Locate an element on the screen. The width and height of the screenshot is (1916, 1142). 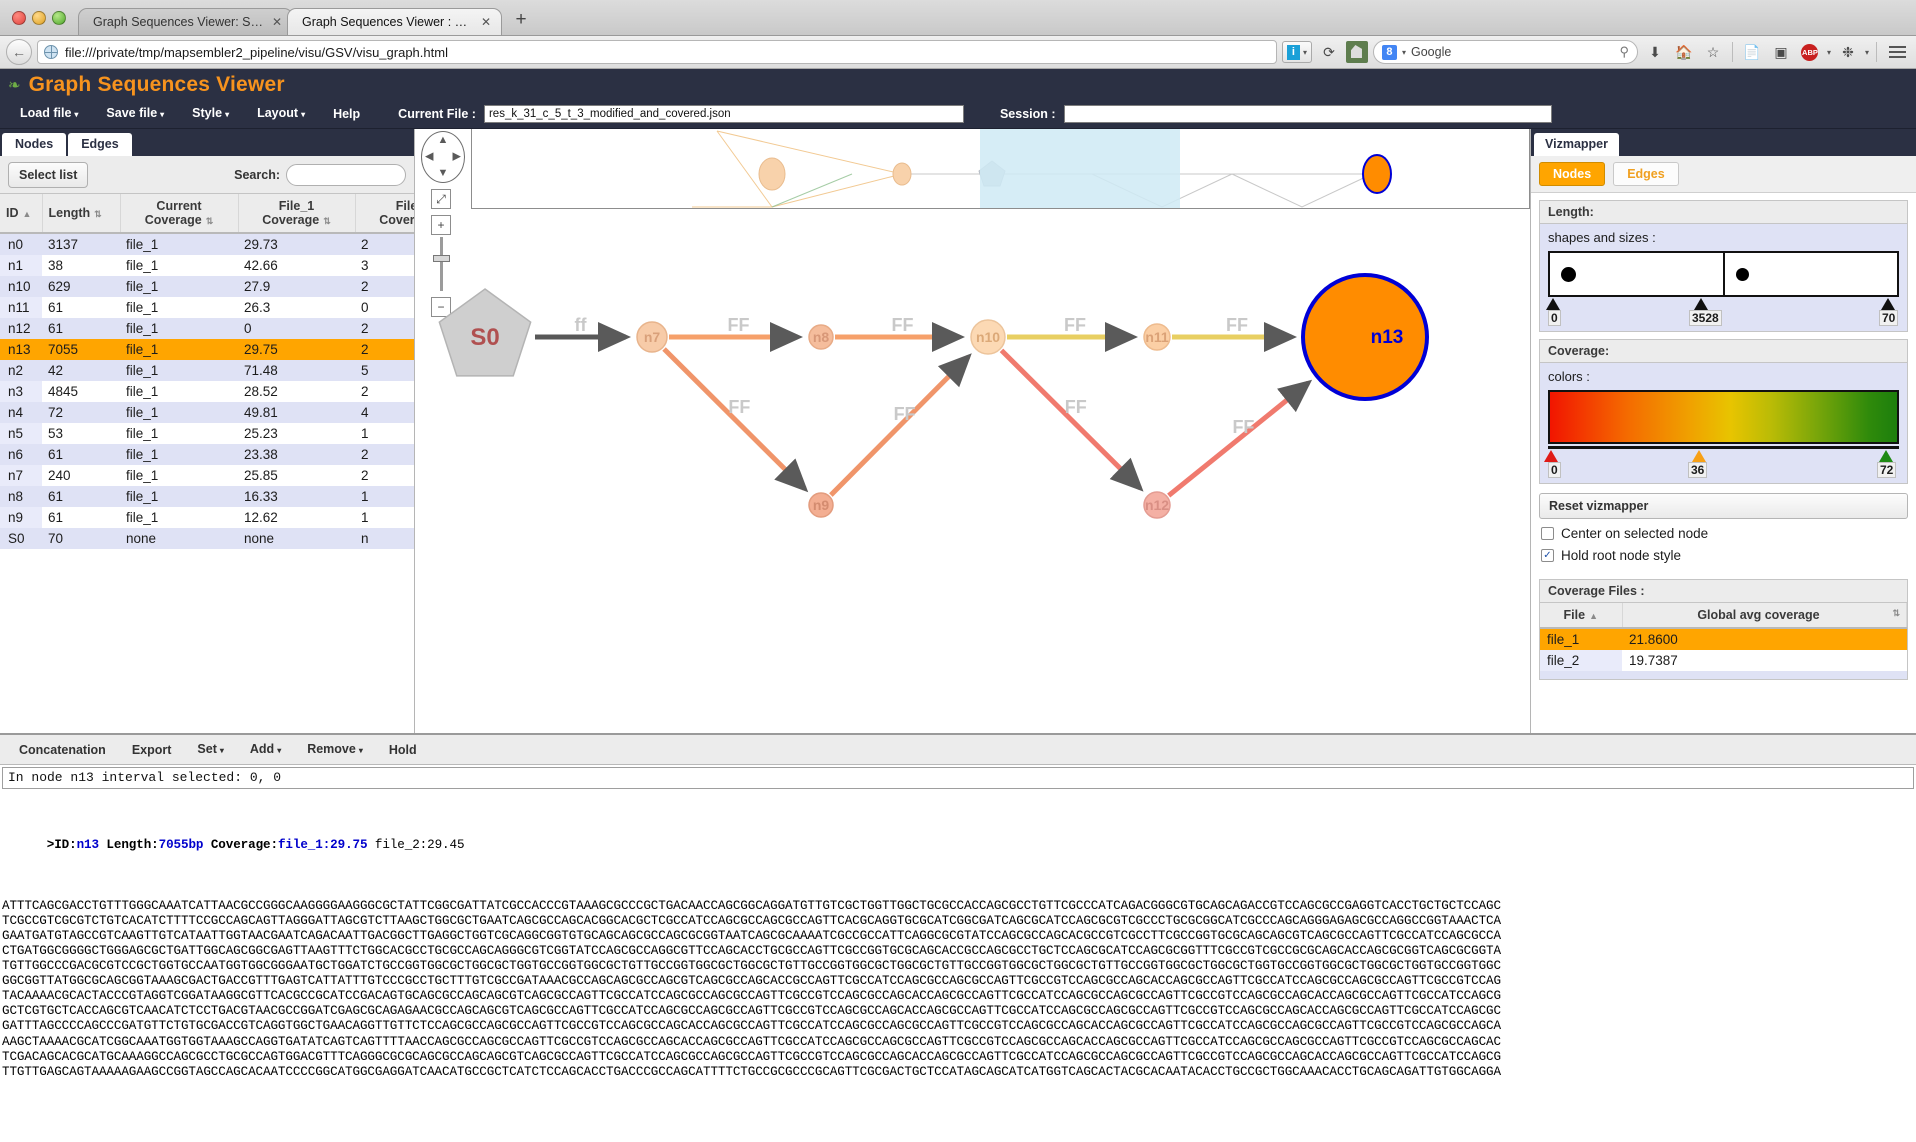
table-row: n13 7055 file_1 29.75 2 is located at coordinates (207, 349).